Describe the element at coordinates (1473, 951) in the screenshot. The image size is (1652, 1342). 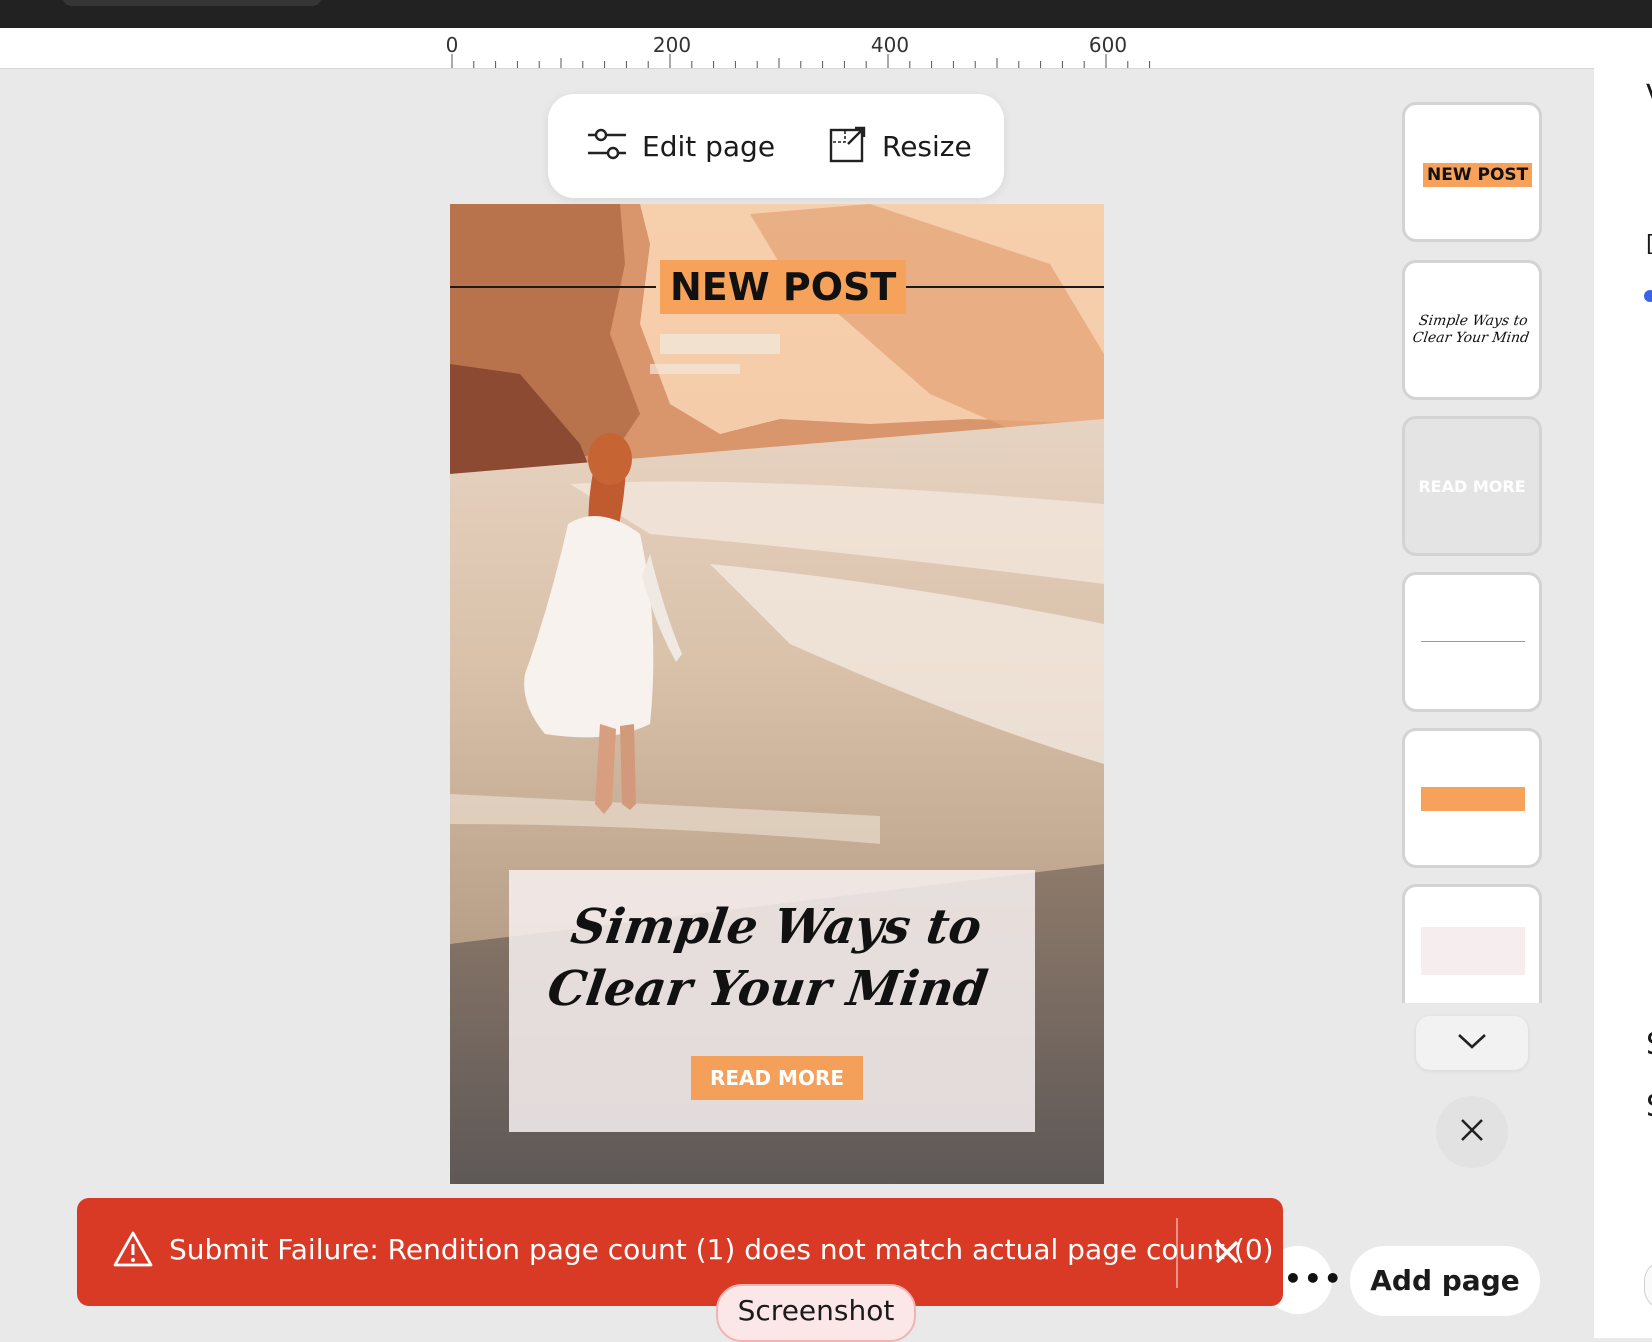
I see `thumbnail-card-shape` at that location.